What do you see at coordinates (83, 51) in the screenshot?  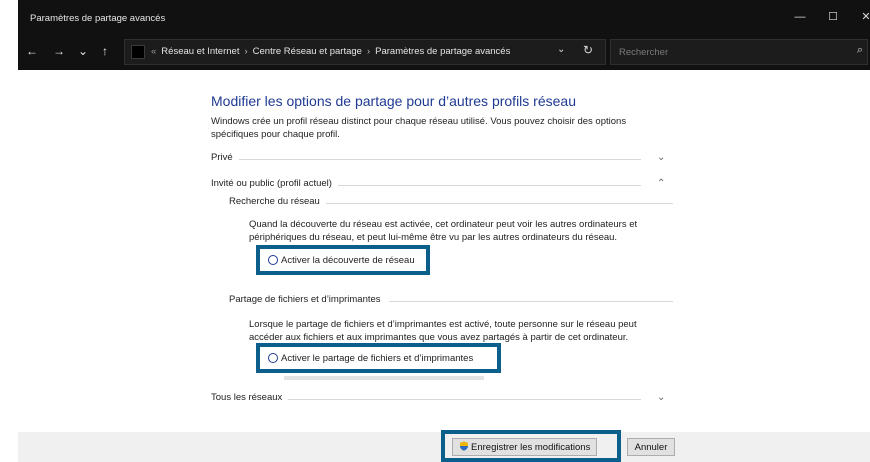 I see `recent-locations-button: ⌄` at bounding box center [83, 51].